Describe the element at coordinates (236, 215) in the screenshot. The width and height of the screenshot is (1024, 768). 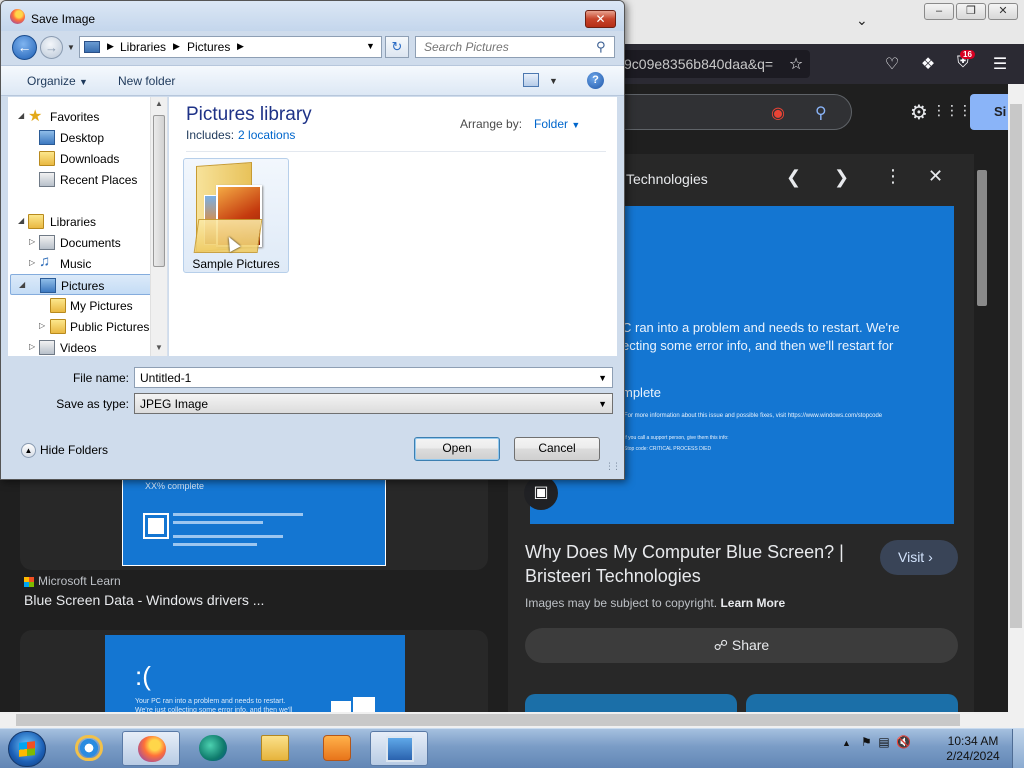
I see `folder-sample-pictures: Sample Pictures` at that location.